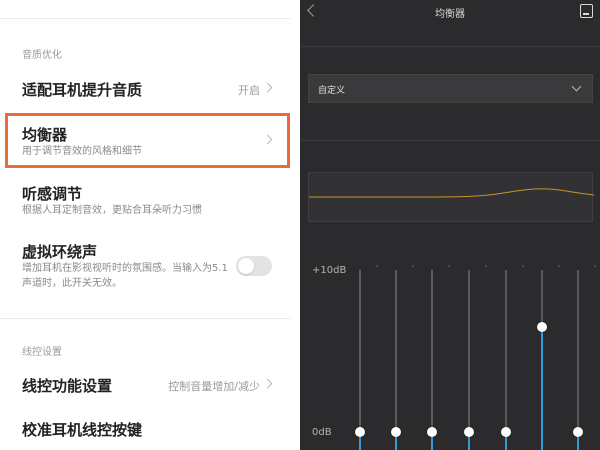  What do you see at coordinates (42, 55) in the screenshot?
I see `section-label-audio: 音质优化` at bounding box center [42, 55].